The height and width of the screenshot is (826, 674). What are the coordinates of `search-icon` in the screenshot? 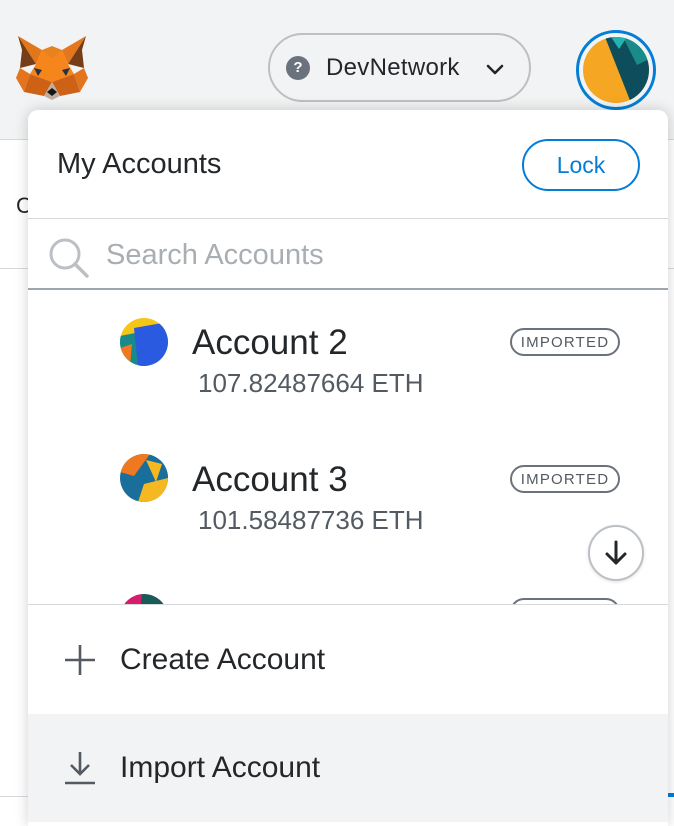 It's located at (69, 258).